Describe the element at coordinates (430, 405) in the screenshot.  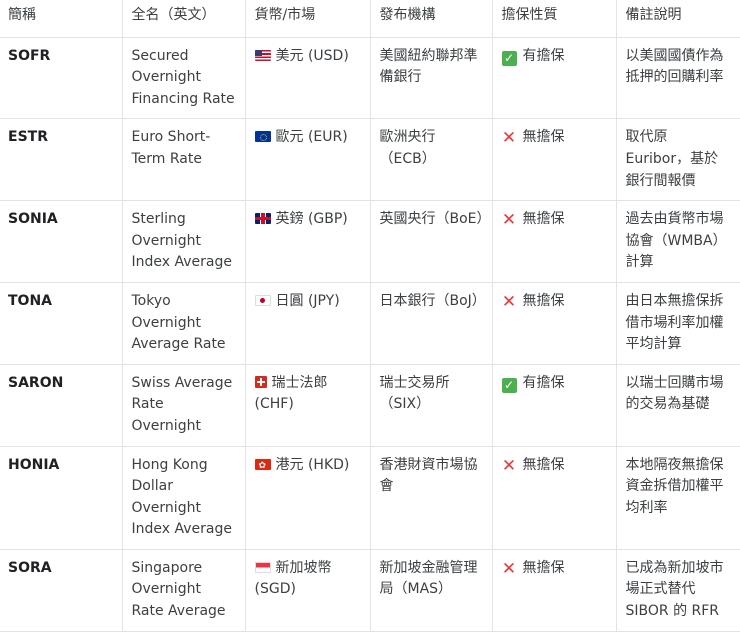
I see `cell-issuer: 瑞士交易所（SIX）` at that location.